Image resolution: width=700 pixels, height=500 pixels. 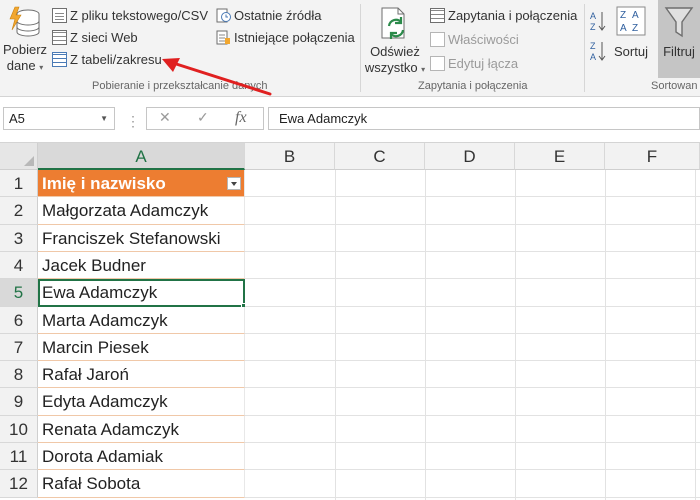 What do you see at coordinates (503, 15) in the screenshot?
I see `queries-connections-button: Zapytania i połączenia` at bounding box center [503, 15].